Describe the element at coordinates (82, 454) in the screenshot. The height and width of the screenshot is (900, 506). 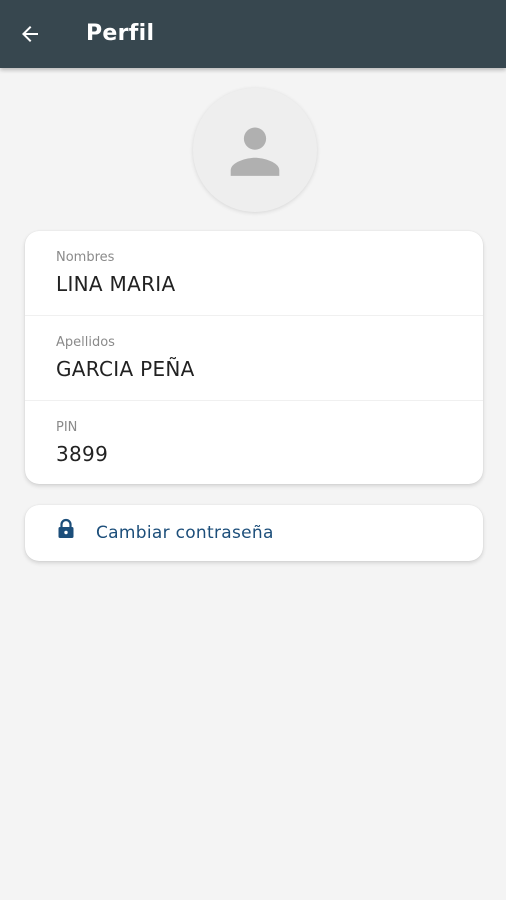
I see `field-value: 3899` at that location.